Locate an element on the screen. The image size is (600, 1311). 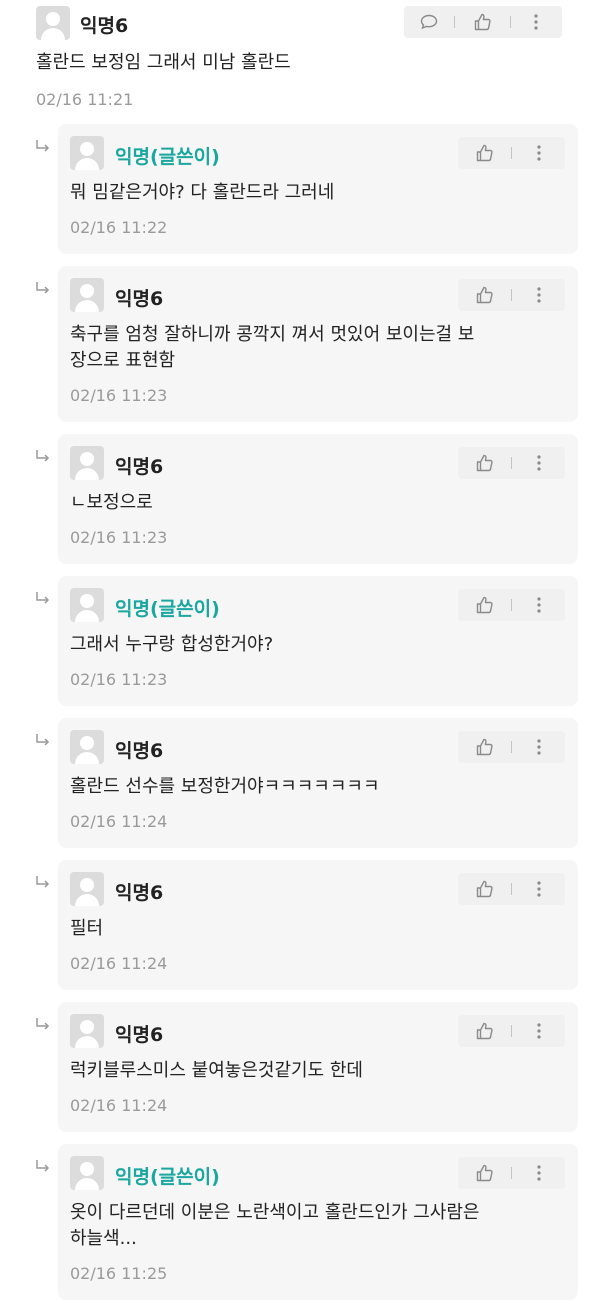
reply-button is located at coordinates (429, 22).